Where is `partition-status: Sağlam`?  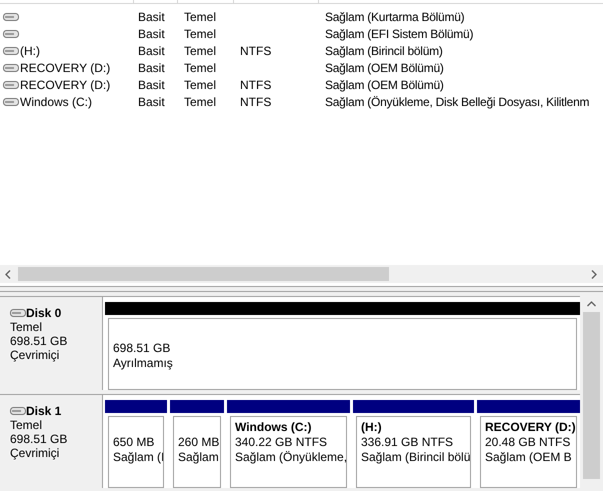
partition-status: Sağlam is located at coordinates (199, 457).